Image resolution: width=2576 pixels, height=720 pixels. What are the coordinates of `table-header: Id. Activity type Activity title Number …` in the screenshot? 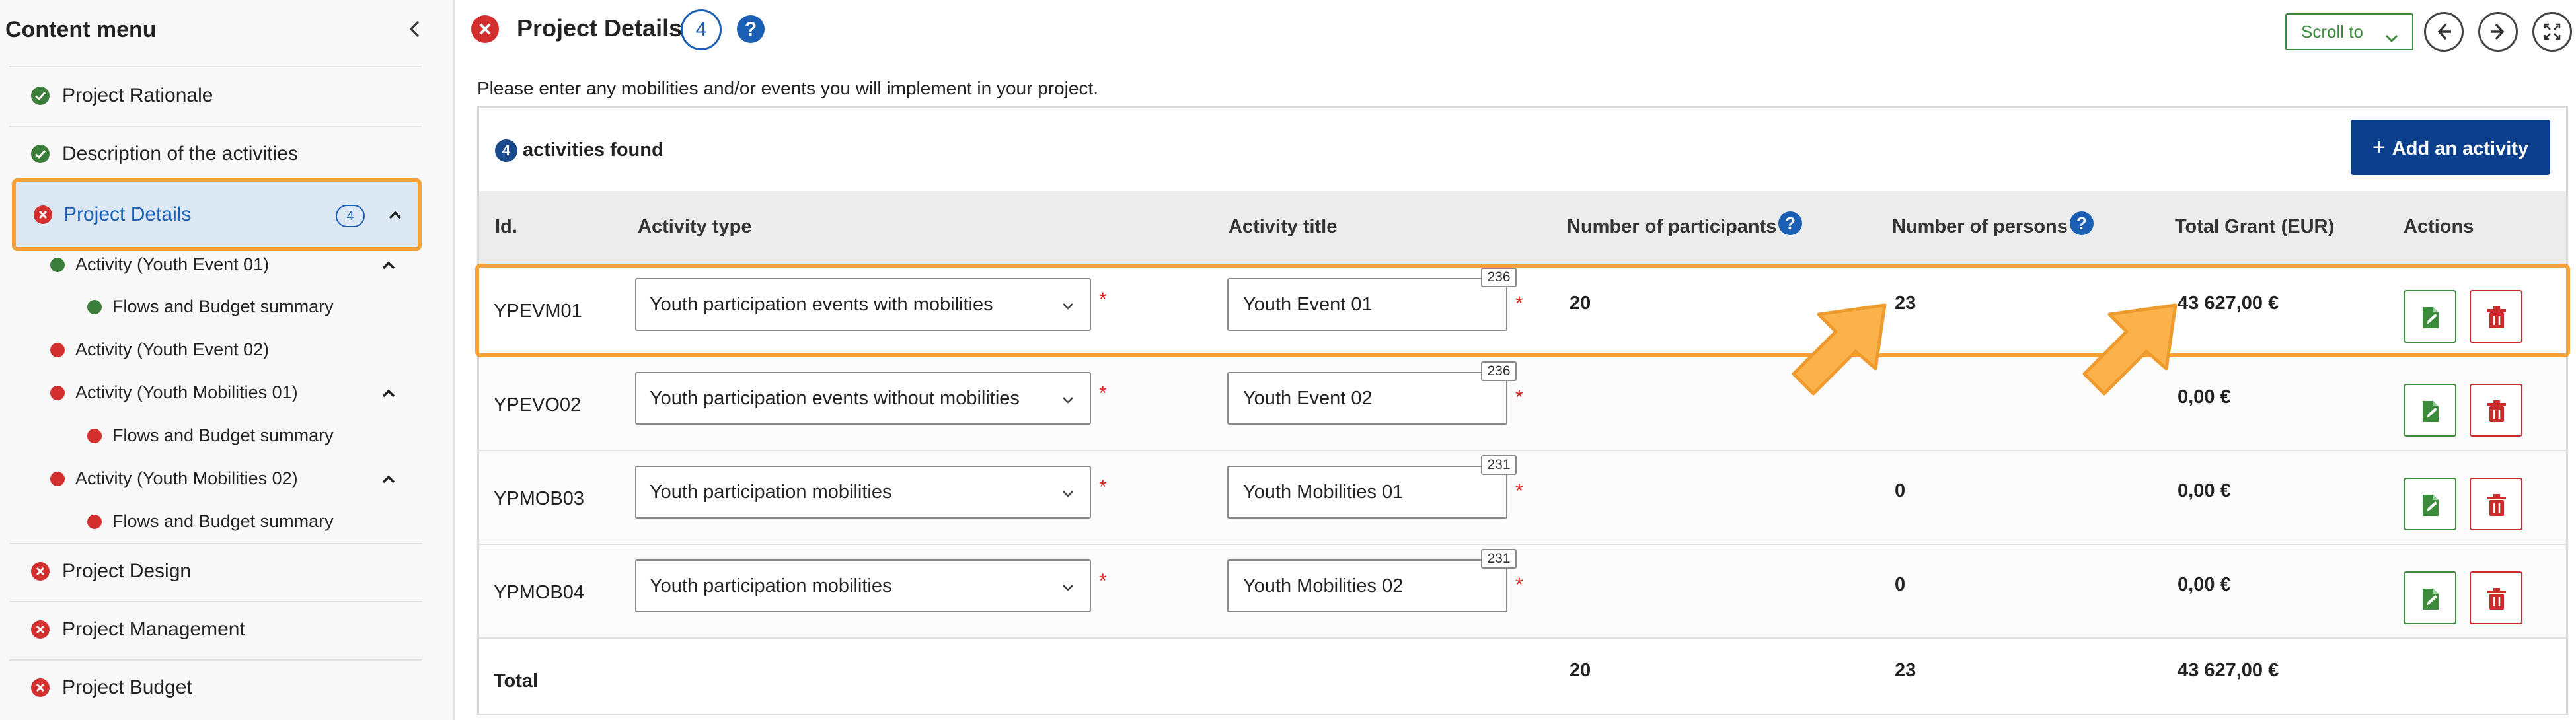 It's located at (1522, 228).